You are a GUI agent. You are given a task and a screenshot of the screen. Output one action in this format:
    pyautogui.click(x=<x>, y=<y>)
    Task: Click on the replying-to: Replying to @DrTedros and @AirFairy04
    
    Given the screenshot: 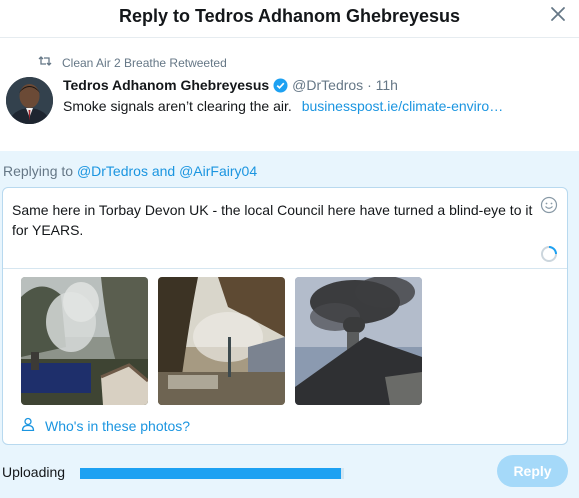 What is the action you would take?
    pyautogui.click(x=130, y=171)
    